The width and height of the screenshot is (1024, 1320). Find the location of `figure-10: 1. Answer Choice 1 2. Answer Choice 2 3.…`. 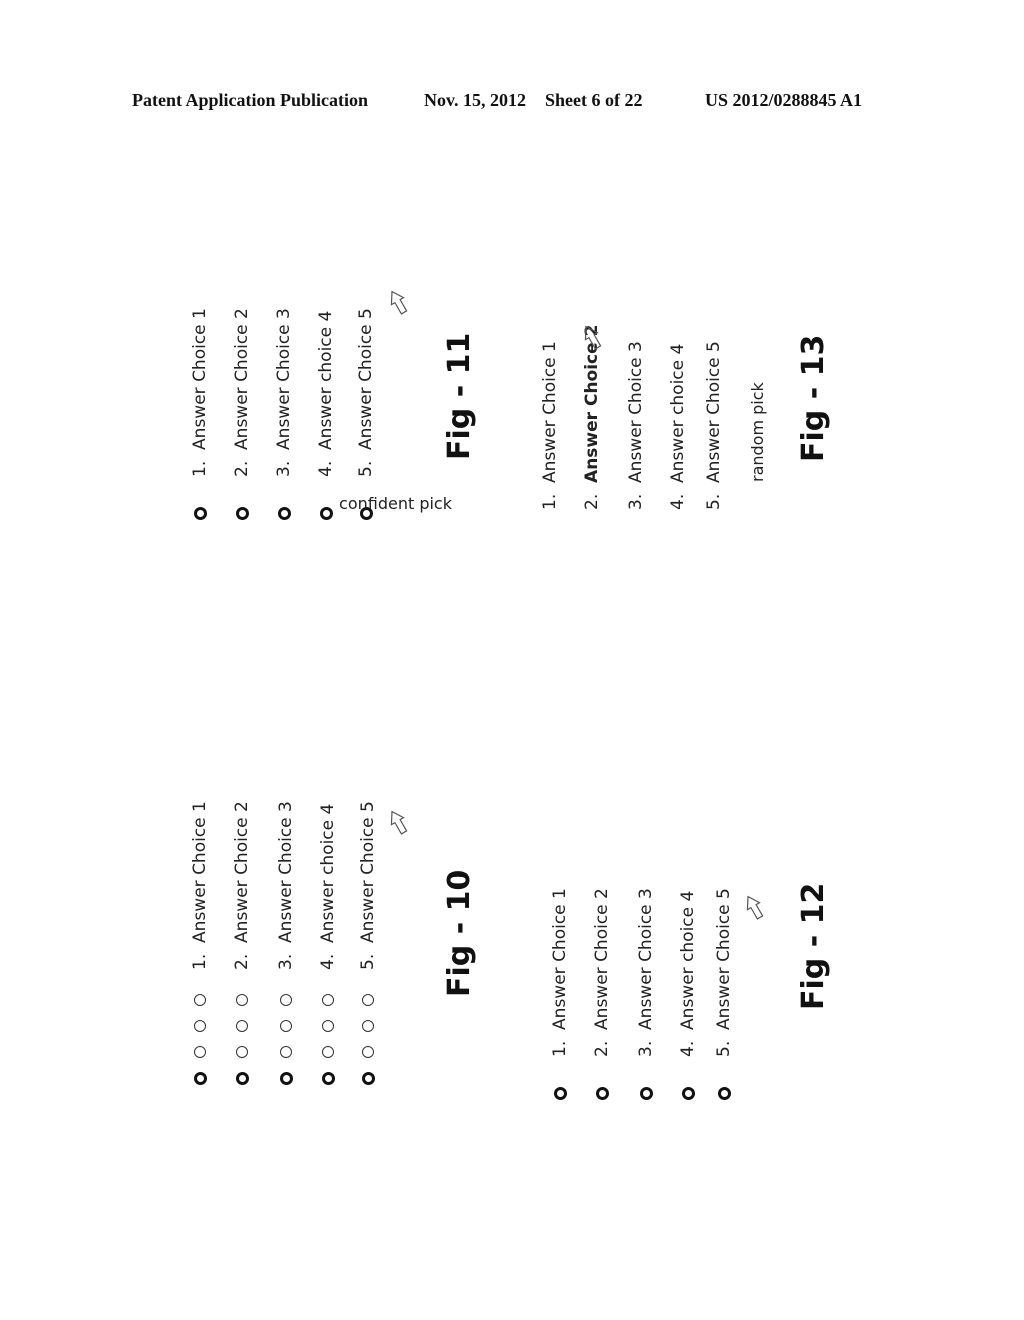

figure-10: 1. Answer Choice 1 2. Answer Choice 2 3.… is located at coordinates (328, 940).